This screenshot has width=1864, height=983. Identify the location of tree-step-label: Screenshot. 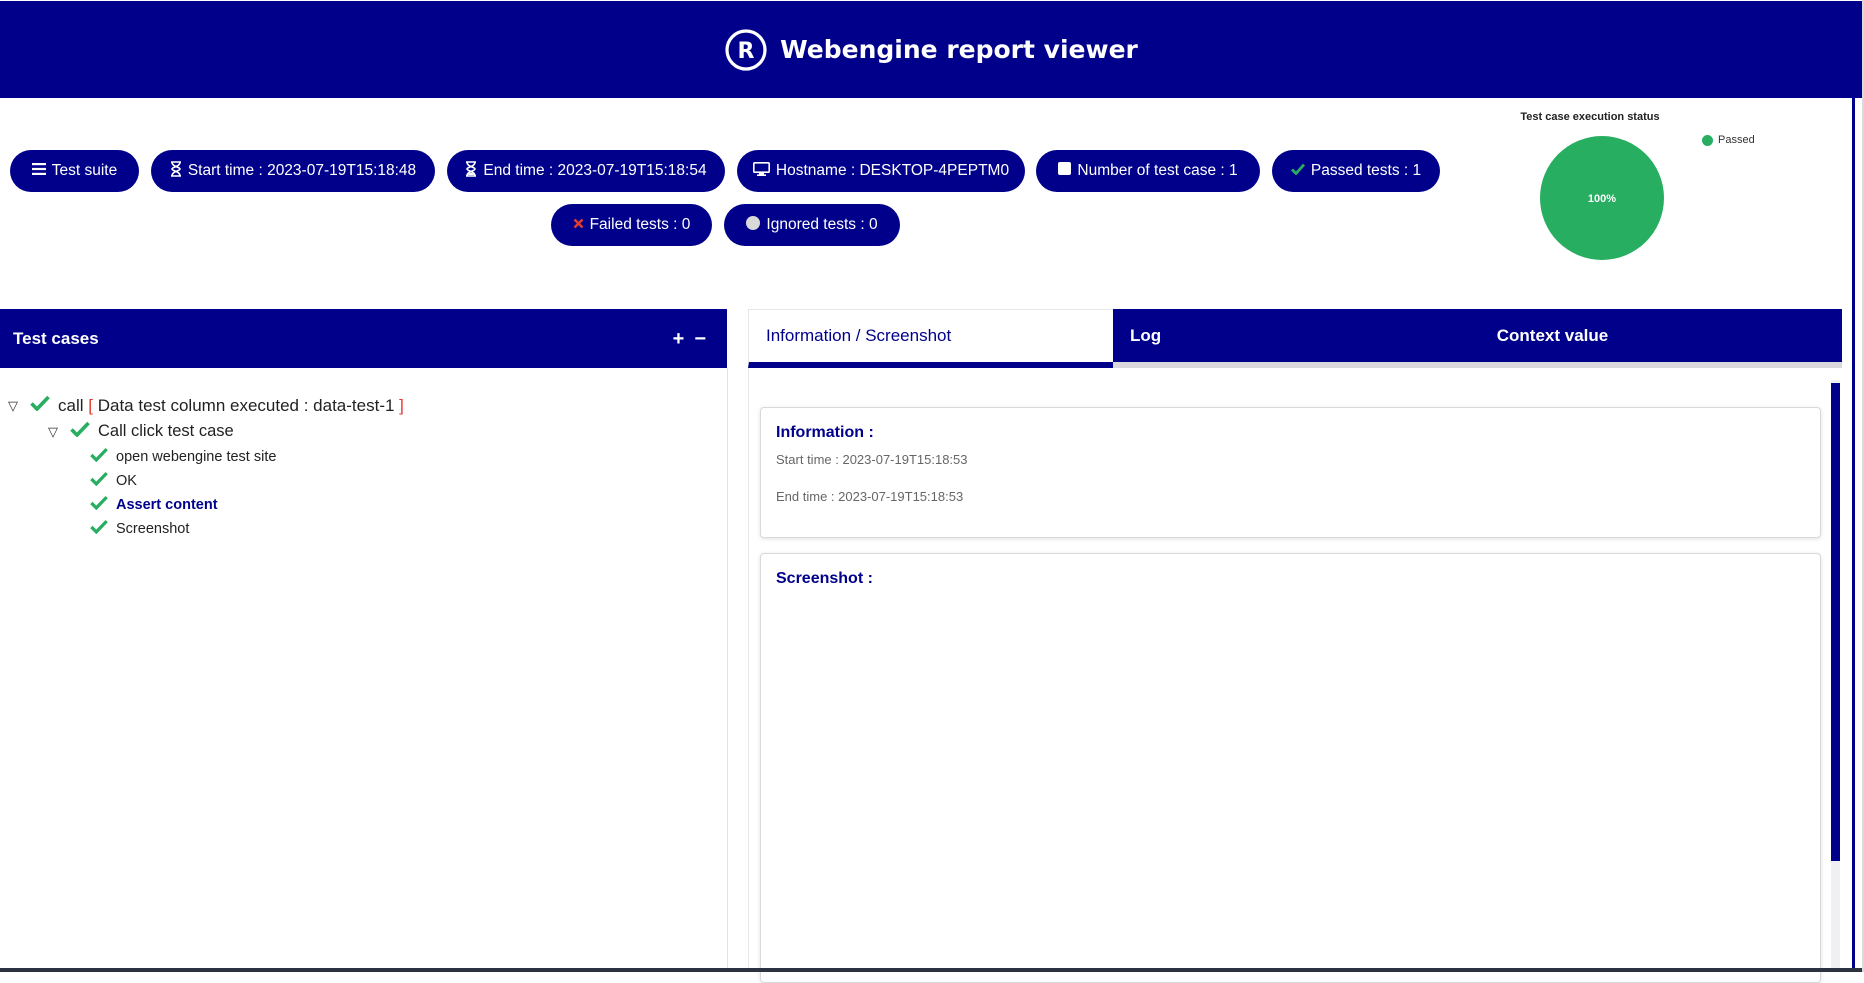
(152, 529).